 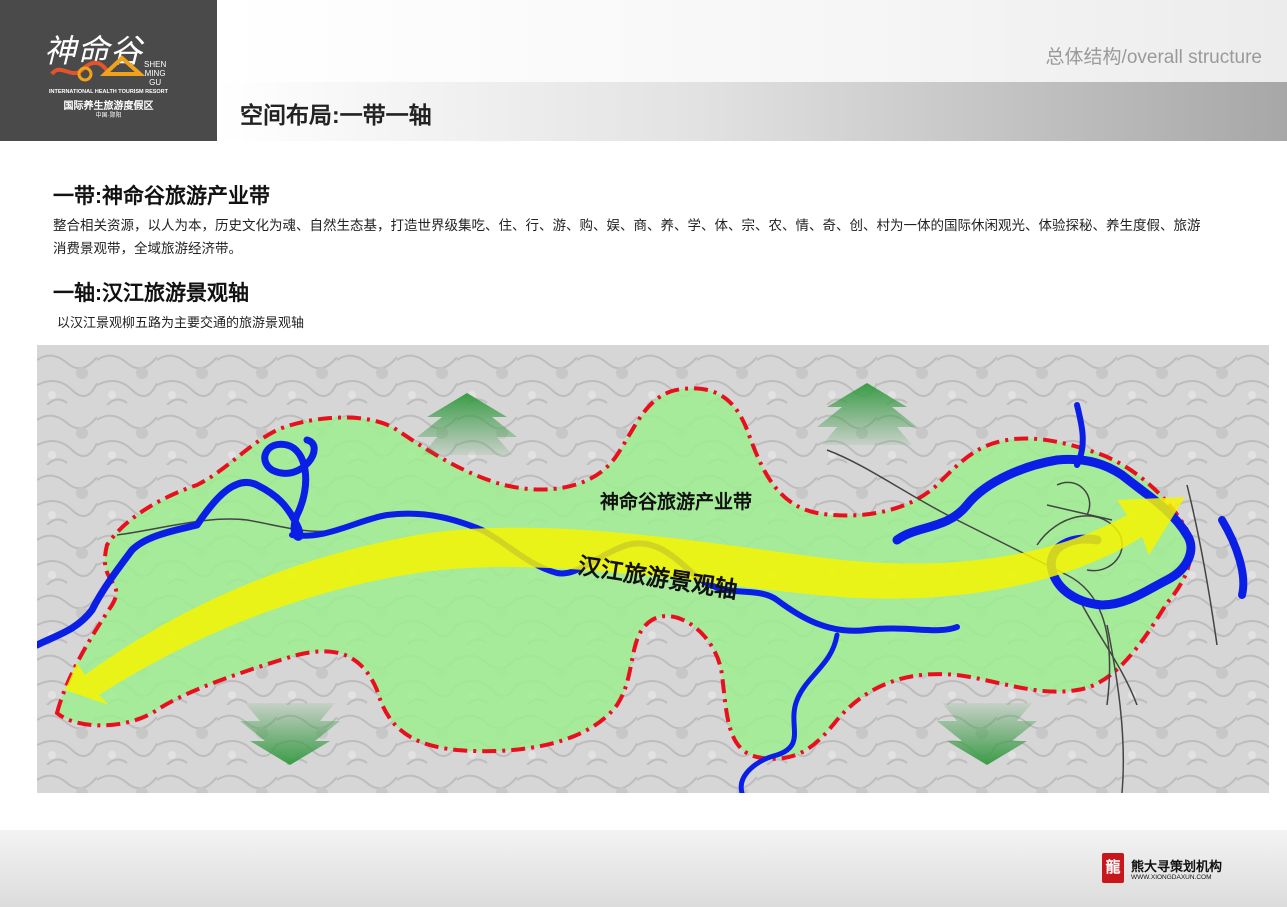 What do you see at coordinates (108, 92) in the screenshot?
I see `logo-en-full: INTERNATIONAL HEALTH TOURISM RESORT` at bounding box center [108, 92].